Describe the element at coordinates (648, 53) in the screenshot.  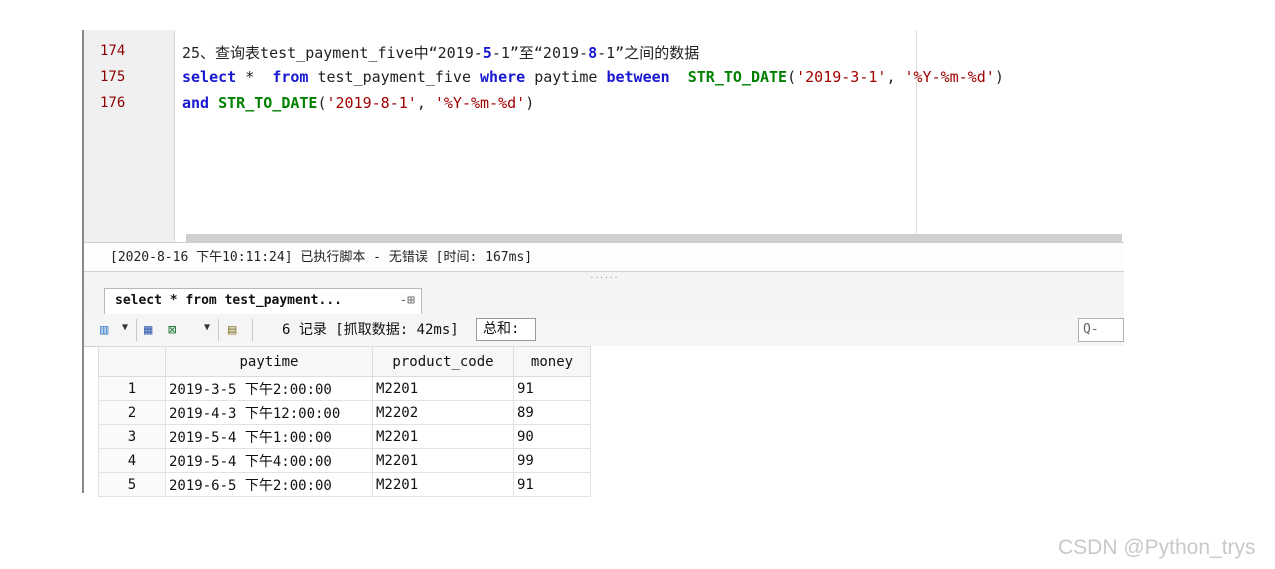
I see `code-token: -1”之间的数据` at that location.